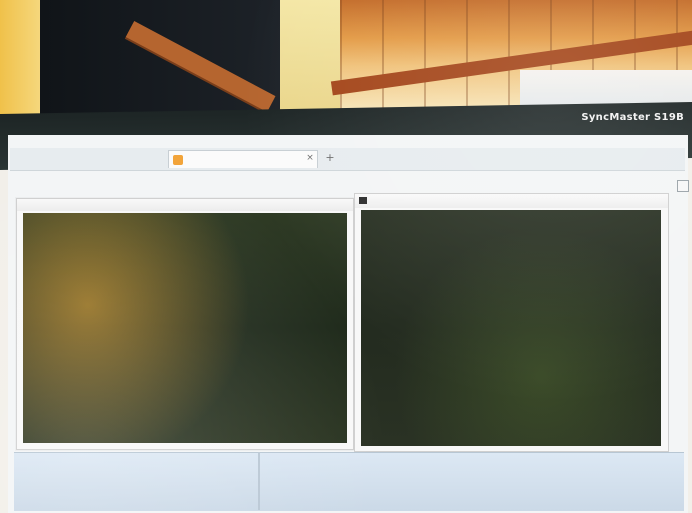 The height and width of the screenshot is (513, 692). I want to click on tab-favicon-icon, so click(178, 160).